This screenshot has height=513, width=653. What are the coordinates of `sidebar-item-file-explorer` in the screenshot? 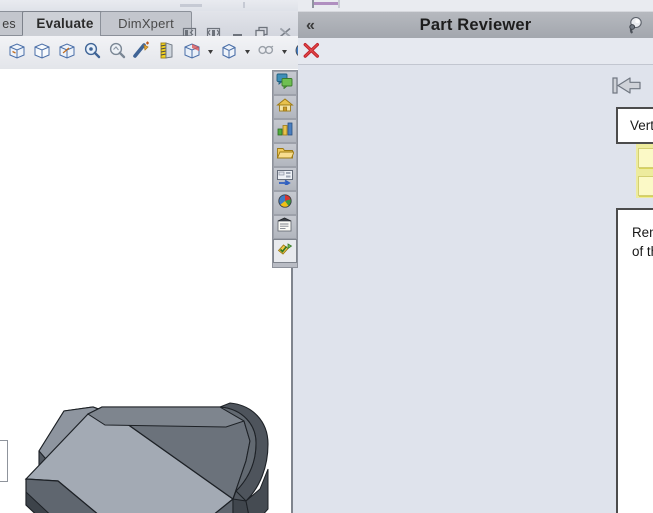 It's located at (285, 131).